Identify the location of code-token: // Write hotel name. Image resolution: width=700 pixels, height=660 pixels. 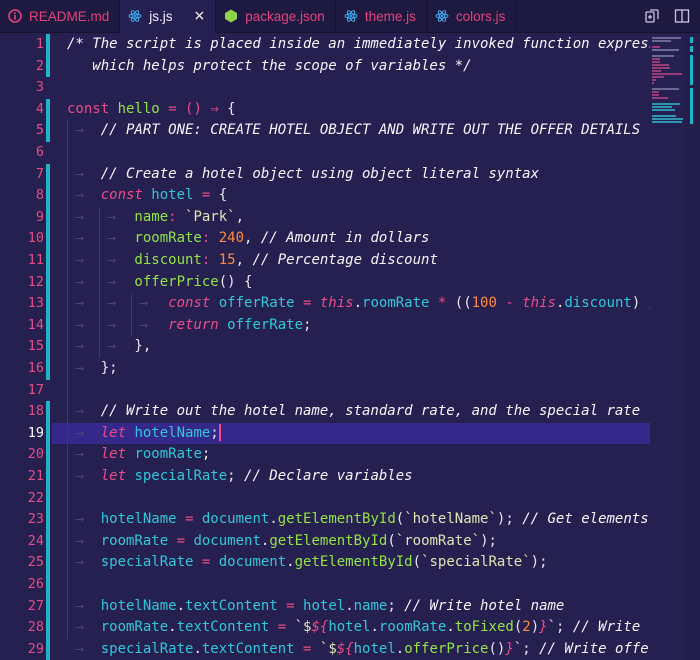
(484, 605).